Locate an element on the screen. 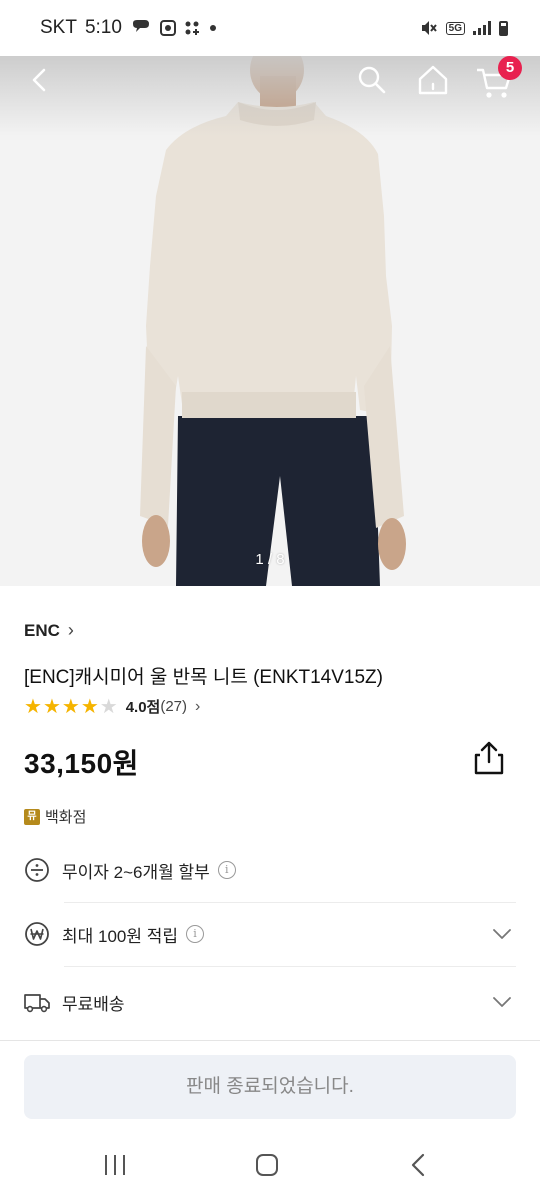 The height and width of the screenshot is (1200, 540). system-back-icon is located at coordinates (419, 1165).